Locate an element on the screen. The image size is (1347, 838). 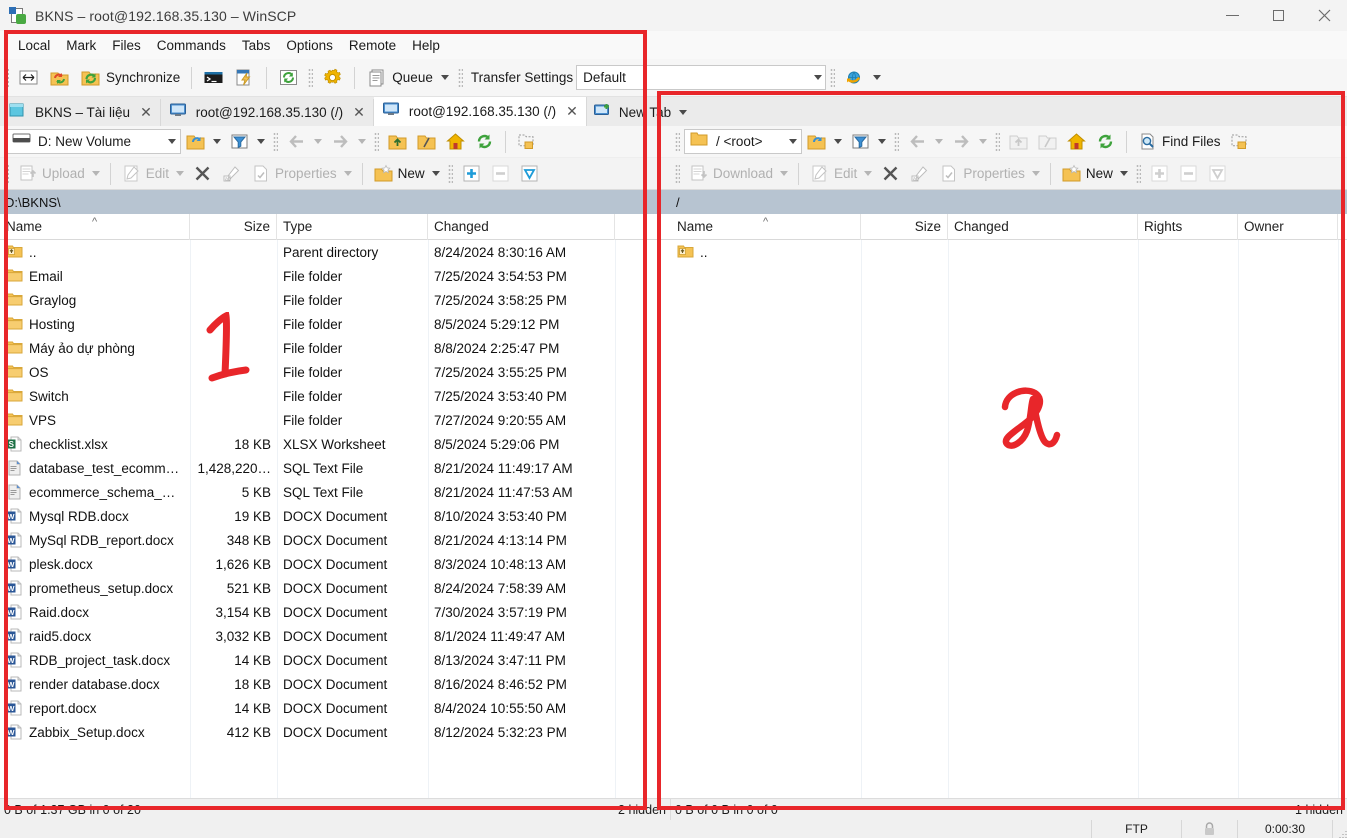
home-directory-button is located at coordinates (1076, 142).